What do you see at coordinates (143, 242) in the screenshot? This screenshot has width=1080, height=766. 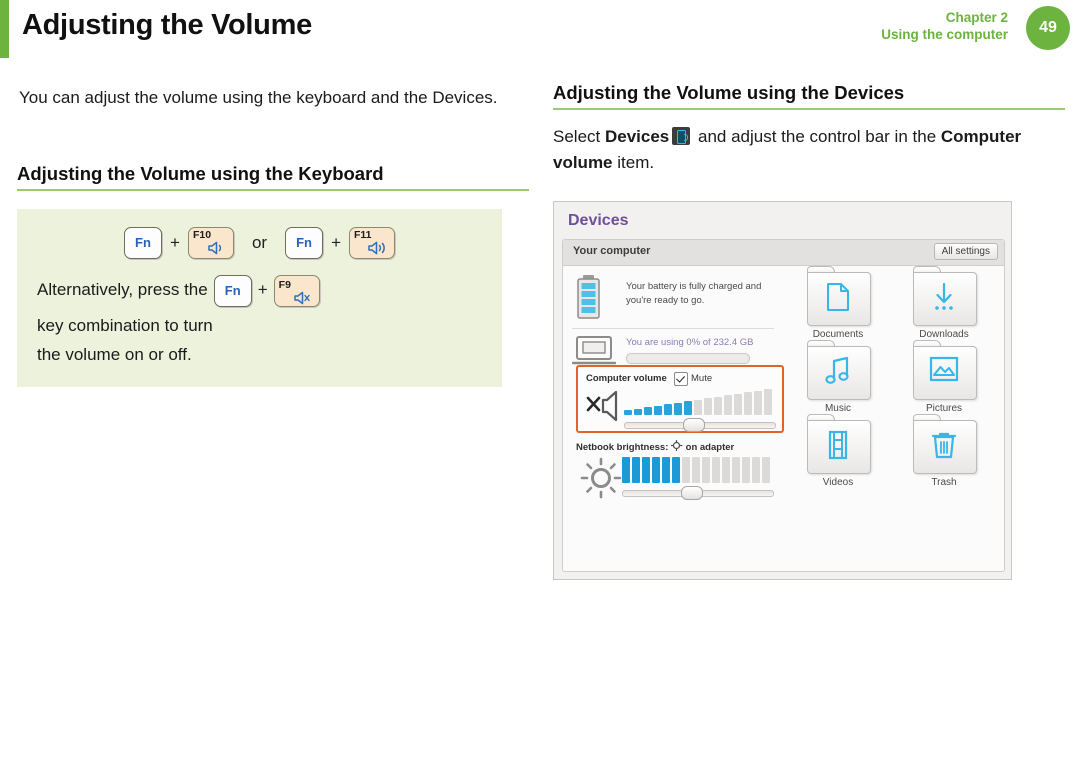 I see `key-fn: Fn` at bounding box center [143, 242].